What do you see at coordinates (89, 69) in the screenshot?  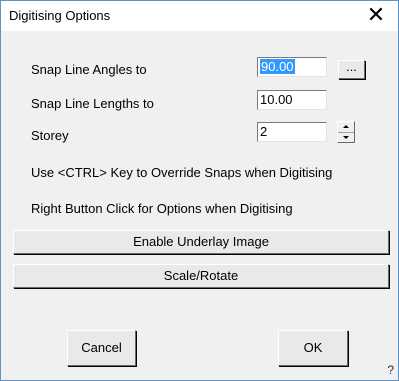 I see `snap-angles-label: Snap Line Angles to` at bounding box center [89, 69].